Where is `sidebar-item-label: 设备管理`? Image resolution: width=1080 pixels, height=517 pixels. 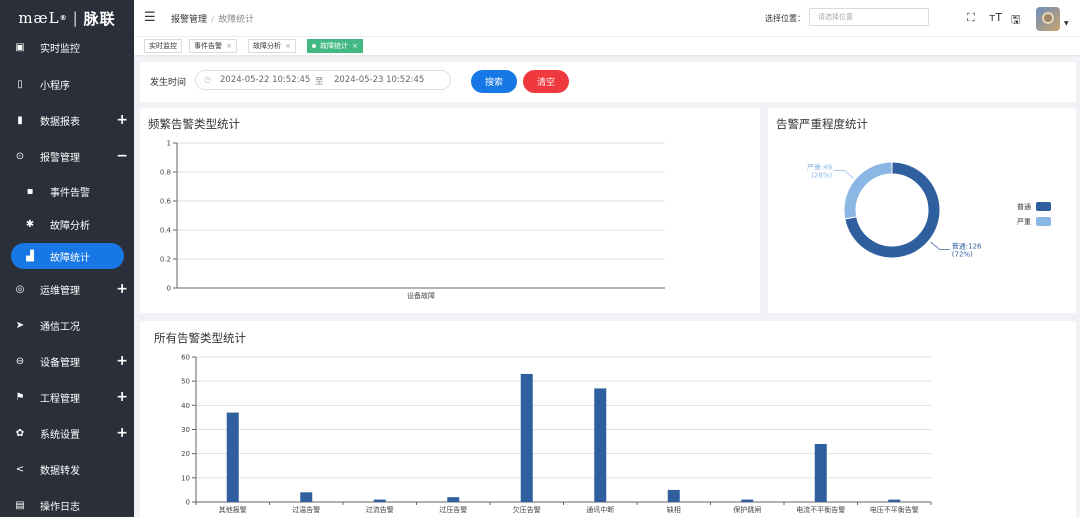
sidebar-item-label: 设备管理 is located at coordinates (60, 363).